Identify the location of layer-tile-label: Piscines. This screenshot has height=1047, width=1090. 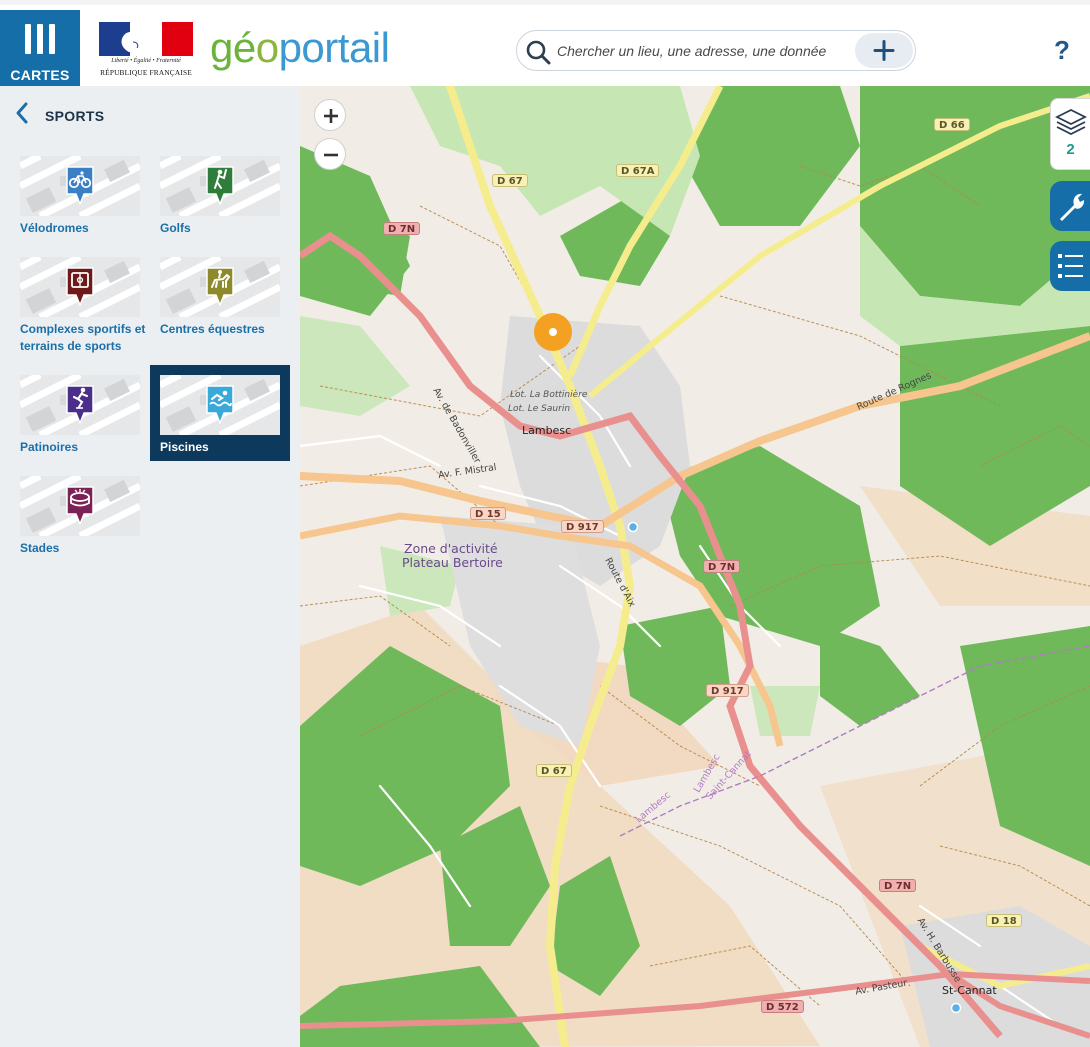
(184, 447).